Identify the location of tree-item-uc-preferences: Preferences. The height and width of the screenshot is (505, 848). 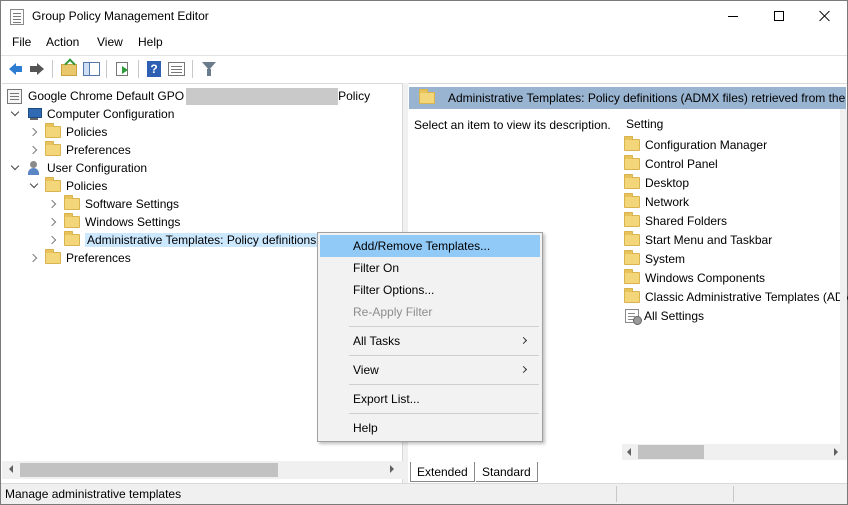
(80, 258).